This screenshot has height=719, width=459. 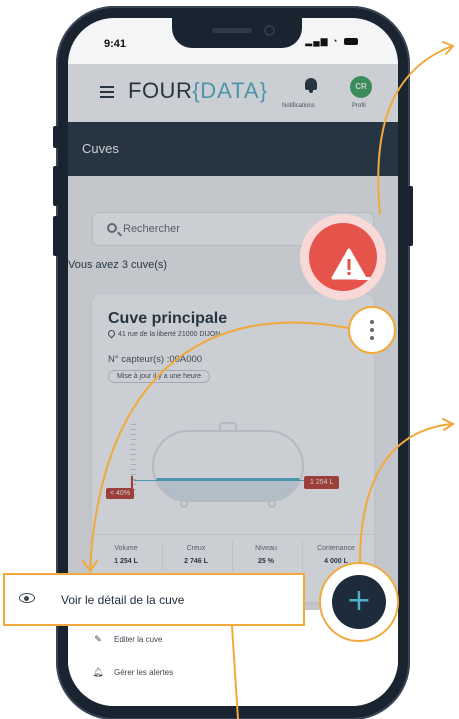 I want to click on status-time: 9:41, so click(x=115, y=44).